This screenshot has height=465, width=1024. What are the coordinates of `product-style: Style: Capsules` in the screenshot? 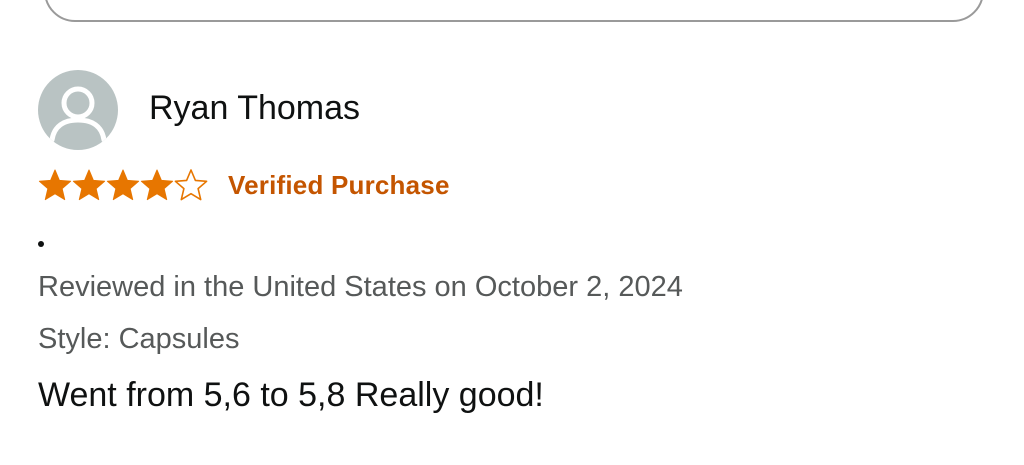 It's located at (139, 339).